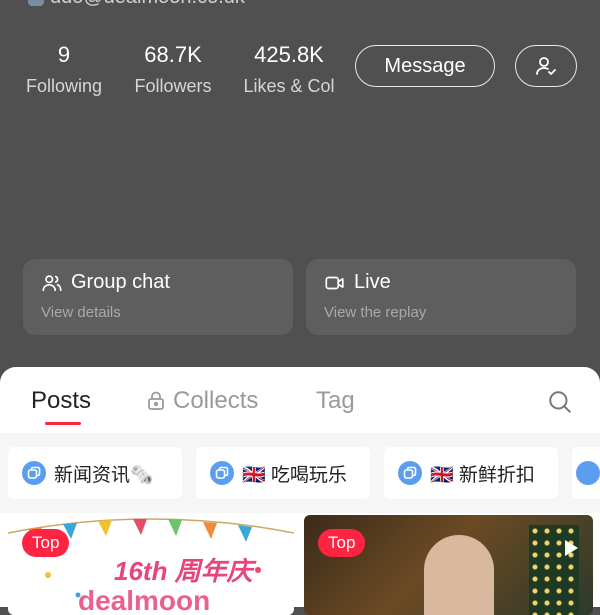 The height and width of the screenshot is (615, 600). I want to click on stat-value: 9, so click(64, 54).